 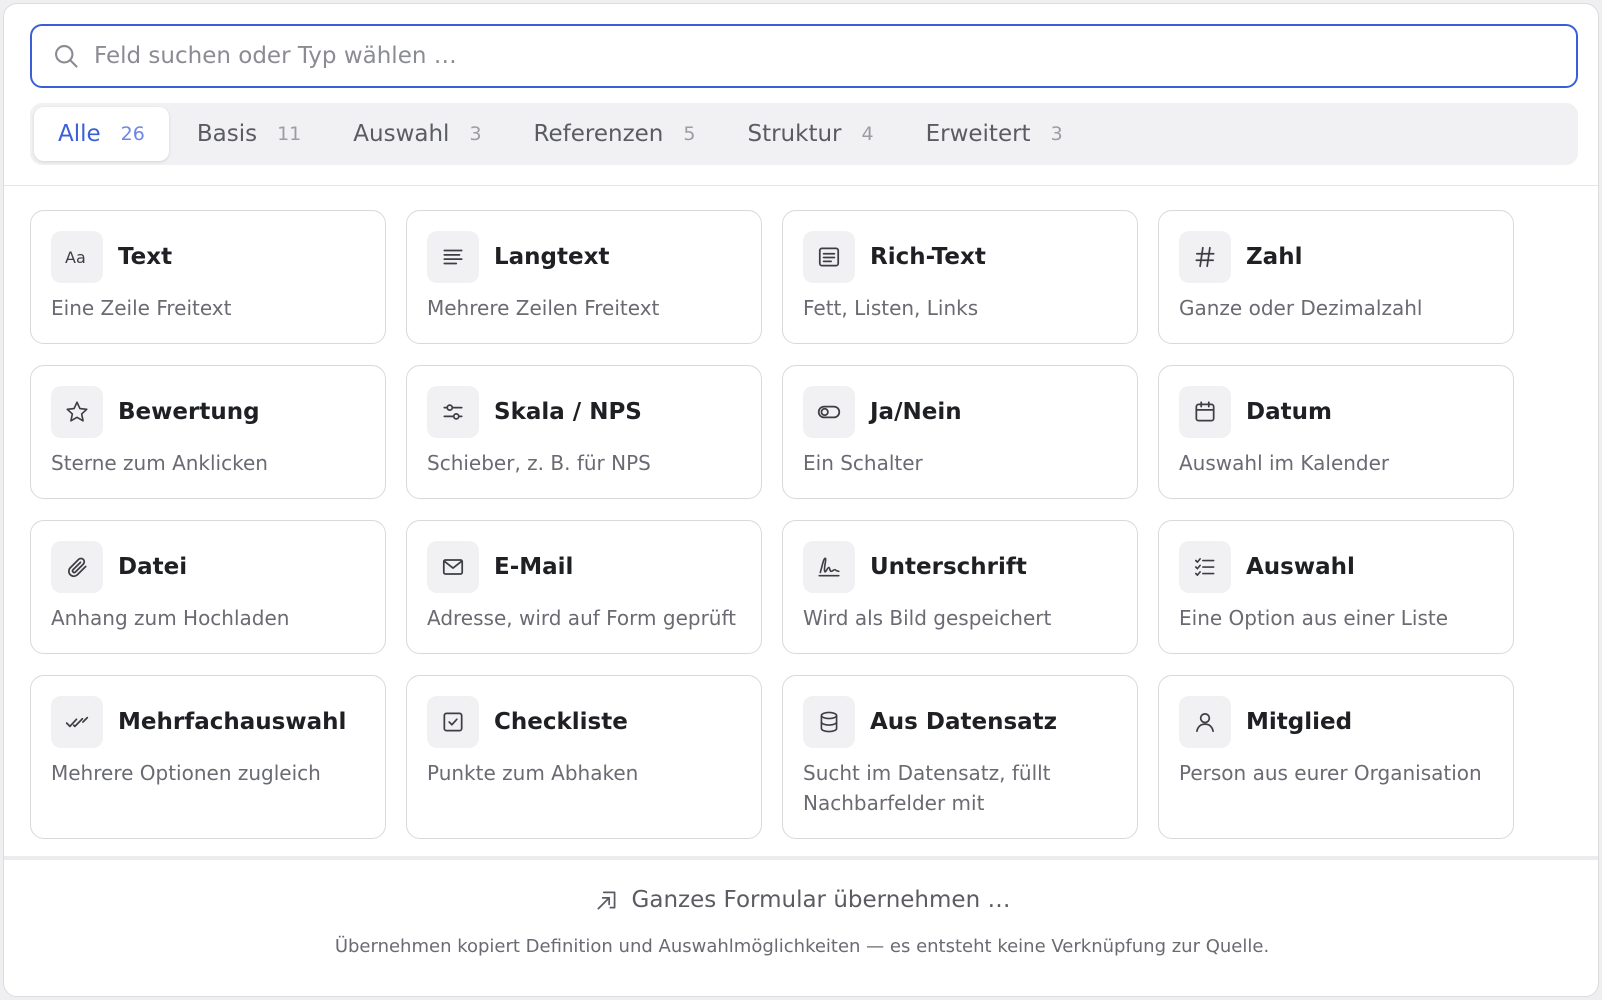 I want to click on tab-erweitert: Erweitert 3, so click(x=994, y=134).